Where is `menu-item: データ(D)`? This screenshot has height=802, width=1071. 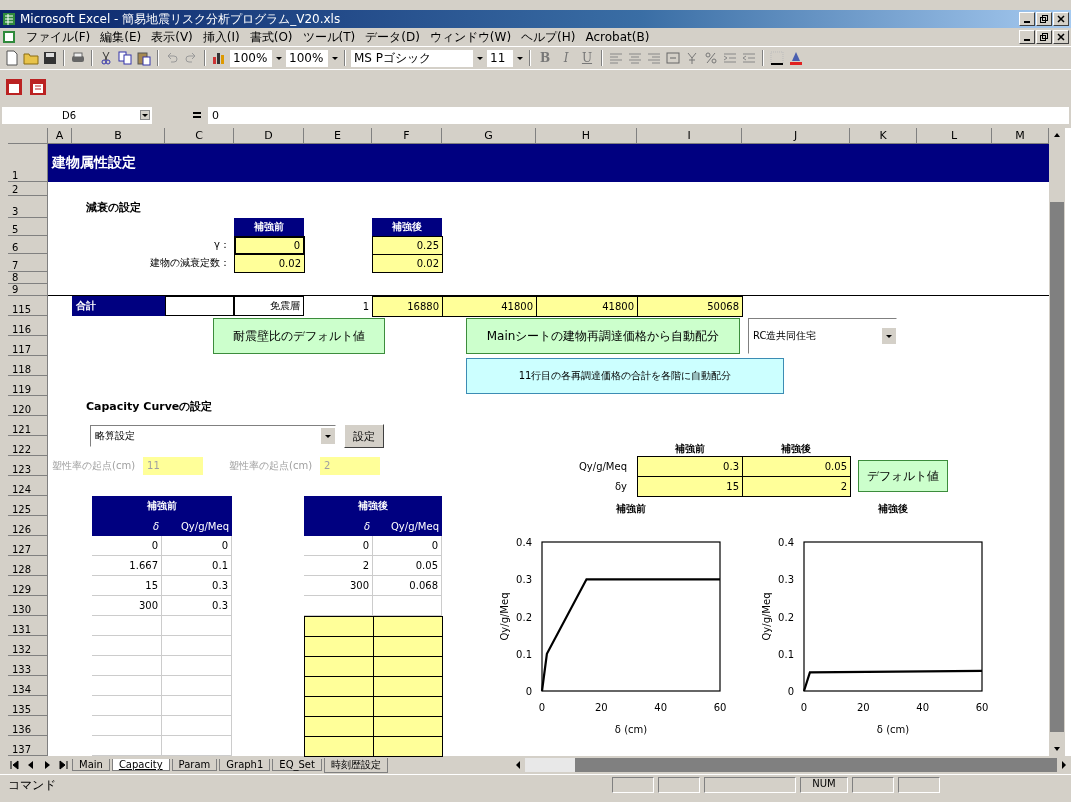 menu-item: データ(D) is located at coordinates (392, 37).